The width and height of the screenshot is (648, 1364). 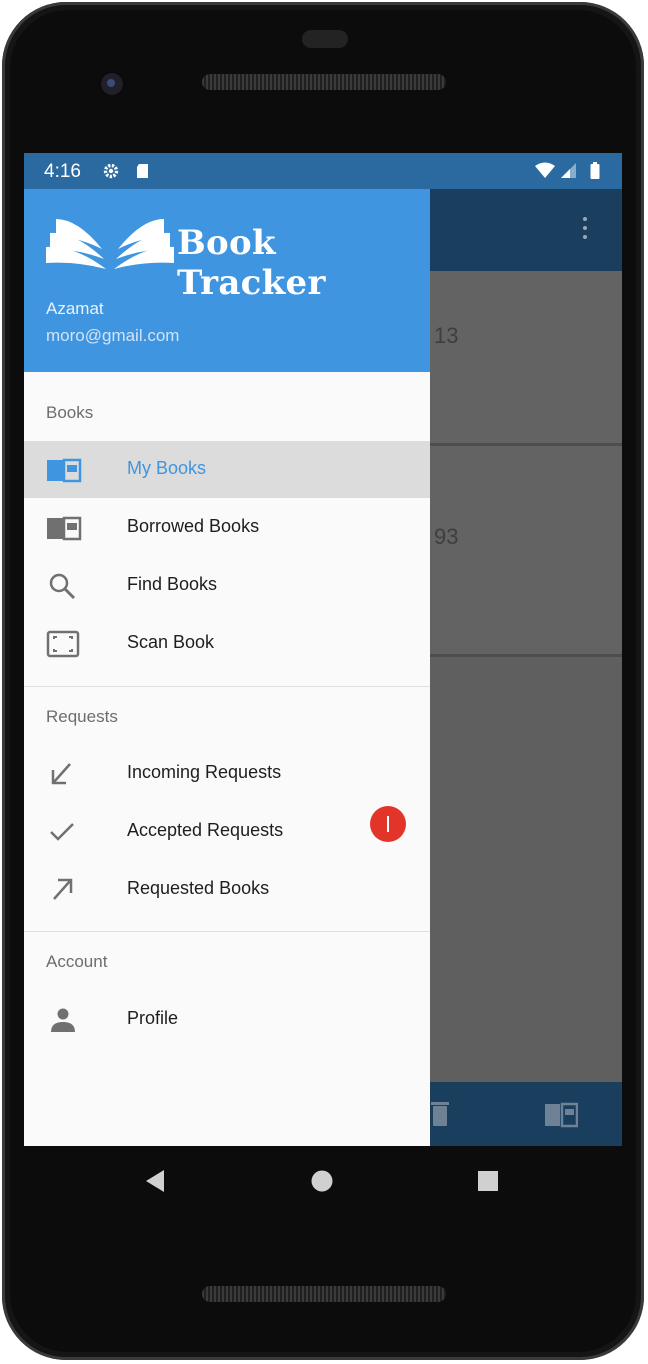 I want to click on drawer-header: Book Tracker Azamat moro@gmail.com, so click(x=227, y=280).